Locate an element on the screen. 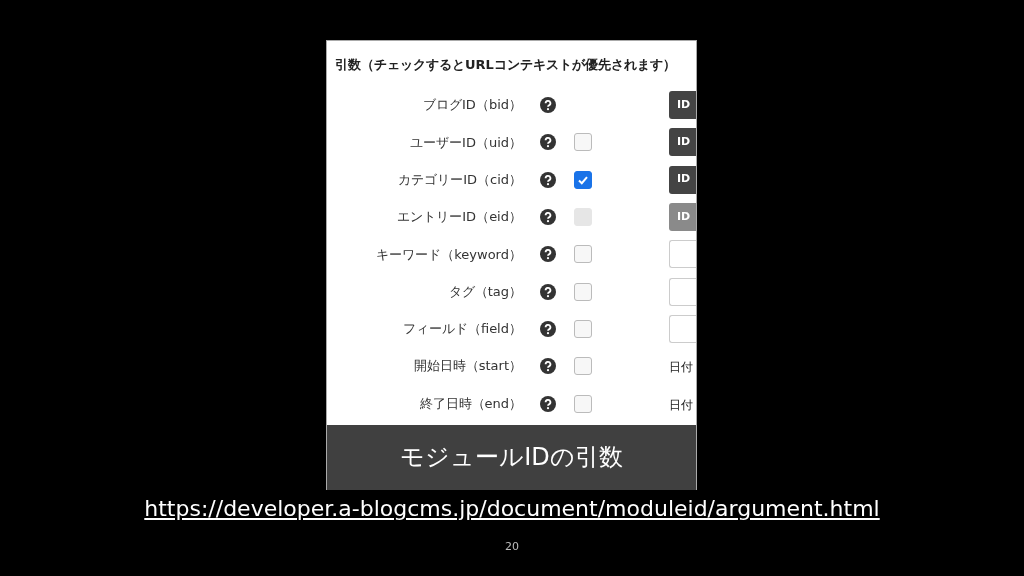 Image resolution: width=1024 pixels, height=576 pixels. argument-label: タグ（tag） is located at coordinates (484, 291).